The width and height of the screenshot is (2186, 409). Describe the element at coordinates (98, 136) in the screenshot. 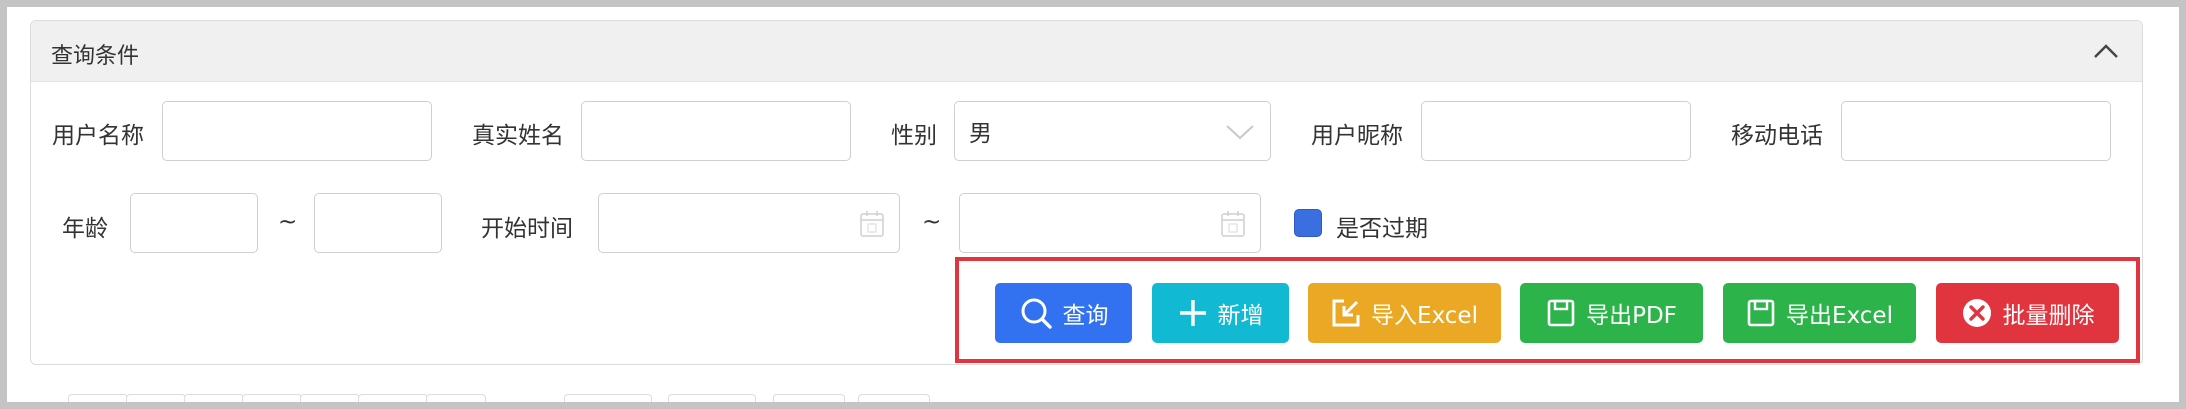

I see `username-label: 用户名称` at that location.